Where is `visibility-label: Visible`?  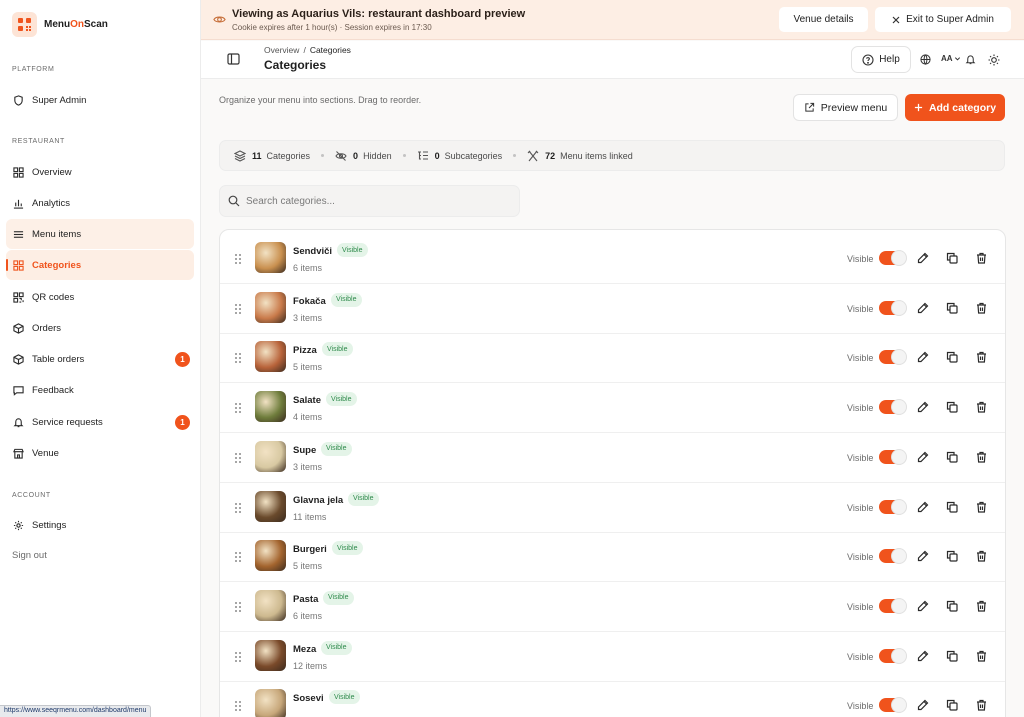
visibility-label: Visible is located at coordinates (860, 706).